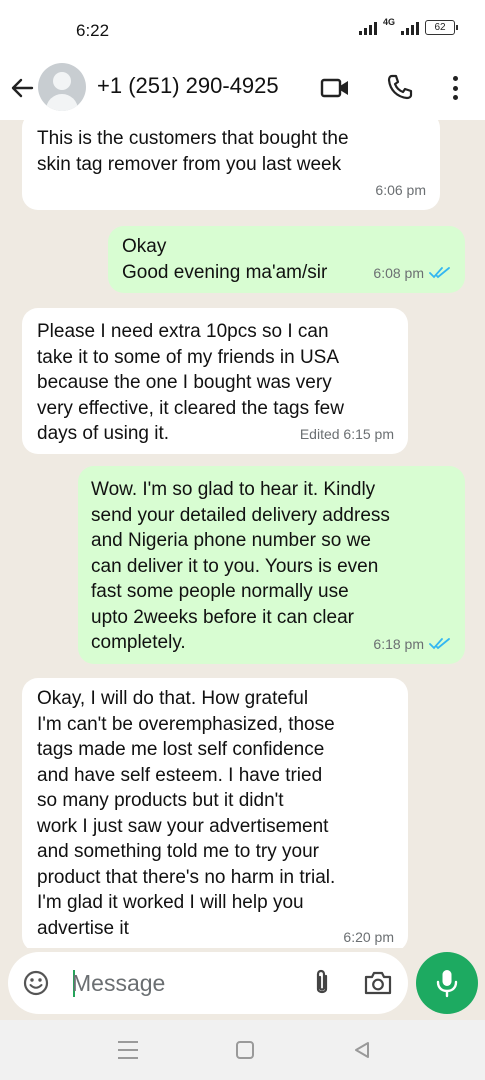 Image resolution: width=485 pixels, height=1080 pixels. I want to click on nav-back-icon, so click(362, 1050).